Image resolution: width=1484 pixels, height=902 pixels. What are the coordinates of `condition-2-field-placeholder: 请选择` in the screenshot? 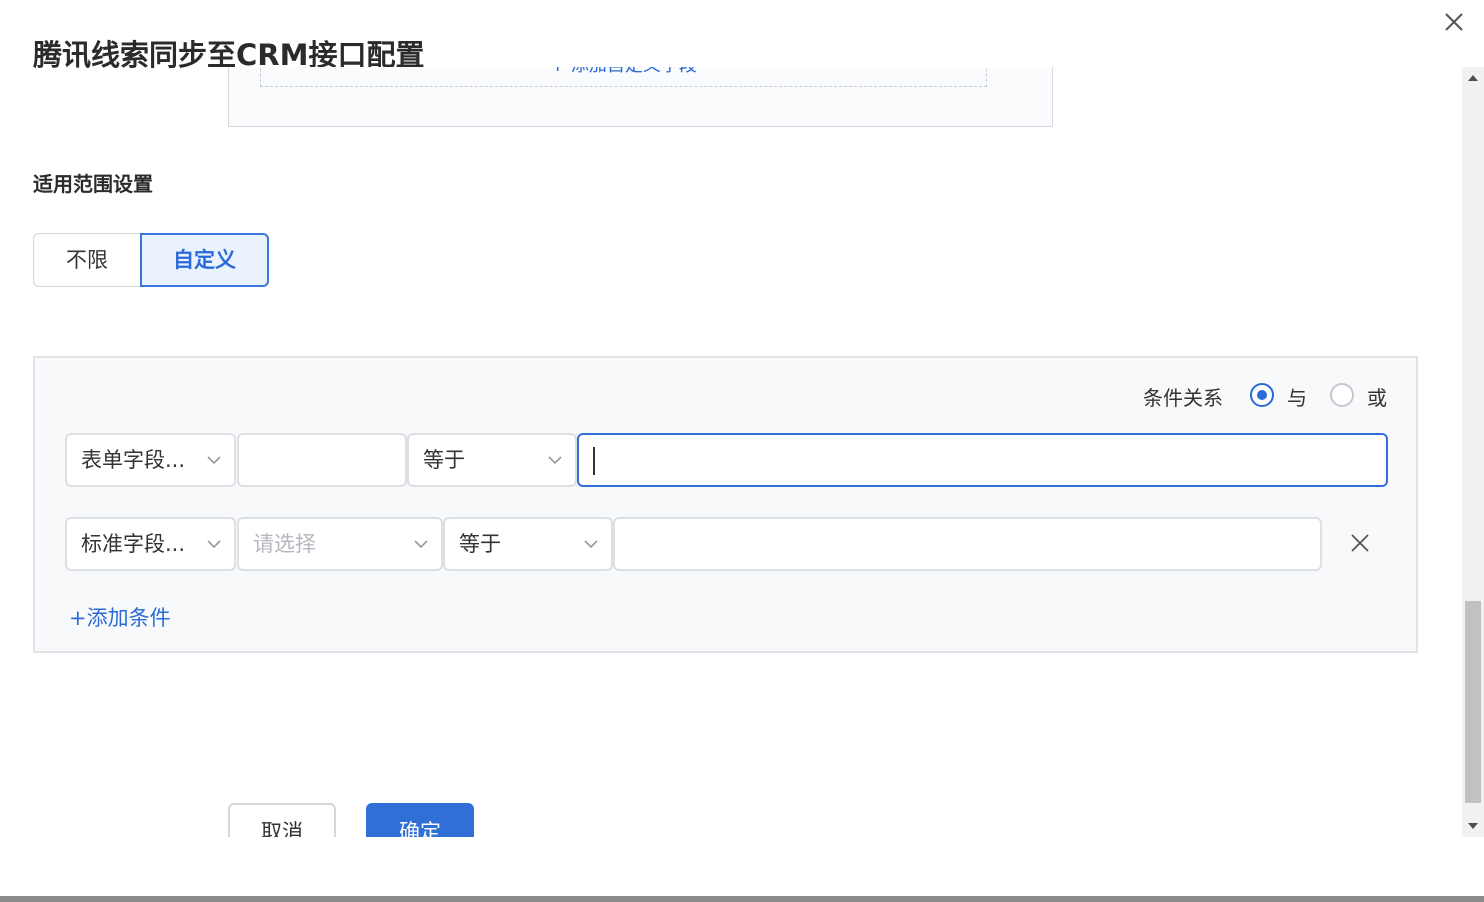 It's located at (284, 544).